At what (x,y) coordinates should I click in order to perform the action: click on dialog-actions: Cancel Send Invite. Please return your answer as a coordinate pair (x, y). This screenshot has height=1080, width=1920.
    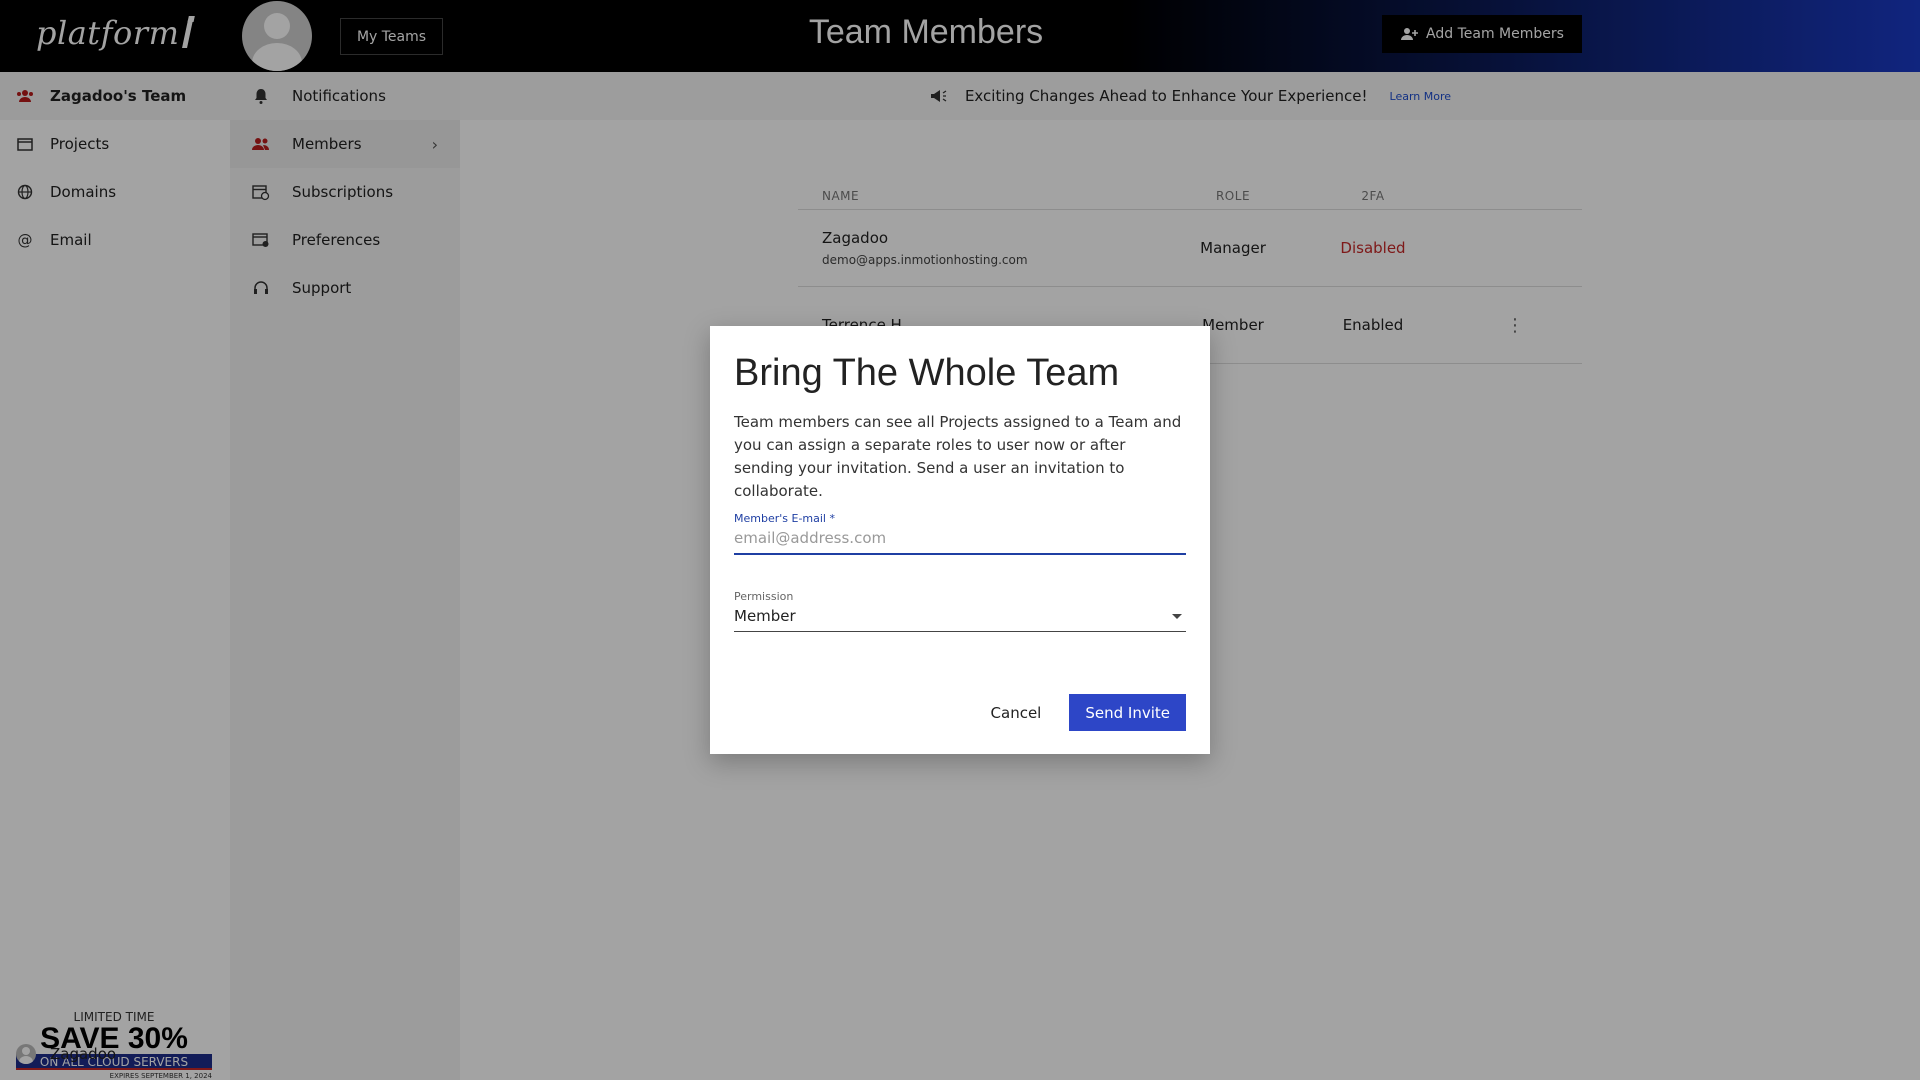
    Looking at the image, I should click on (1086, 712).